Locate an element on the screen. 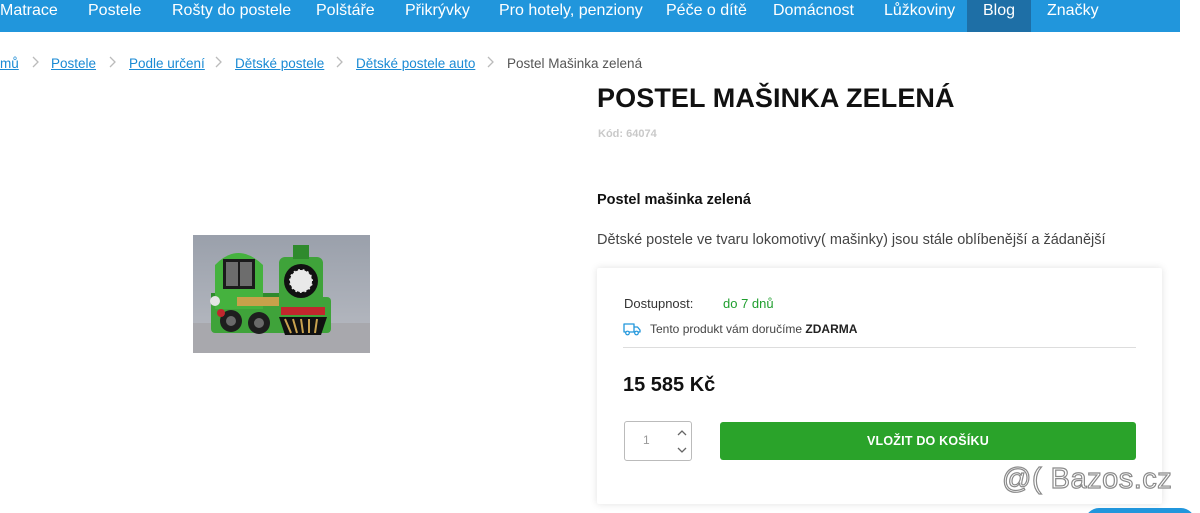 This screenshot has width=1200, height=513. product-title: POSTEL MAŠINKA ZELENÁ is located at coordinates (776, 98).